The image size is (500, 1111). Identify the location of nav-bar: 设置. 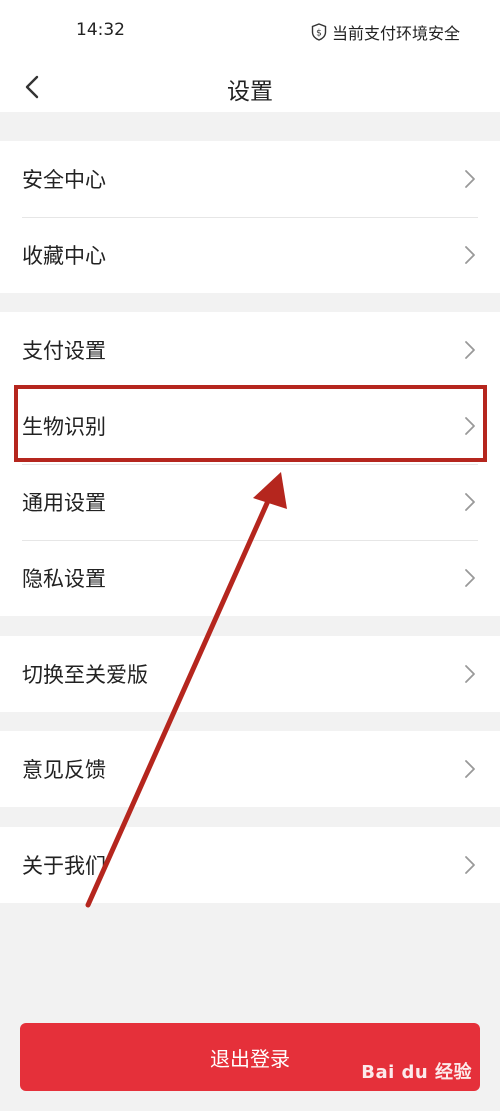
(250, 87).